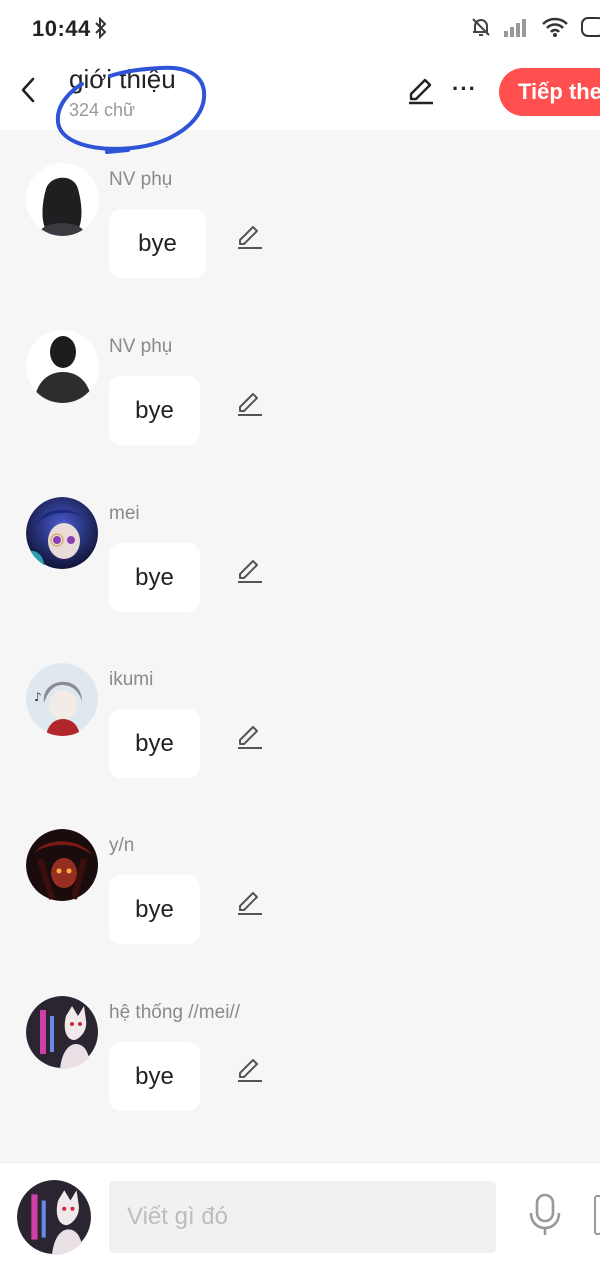  I want to click on keyboard-toggle-icon, so click(597, 1215).